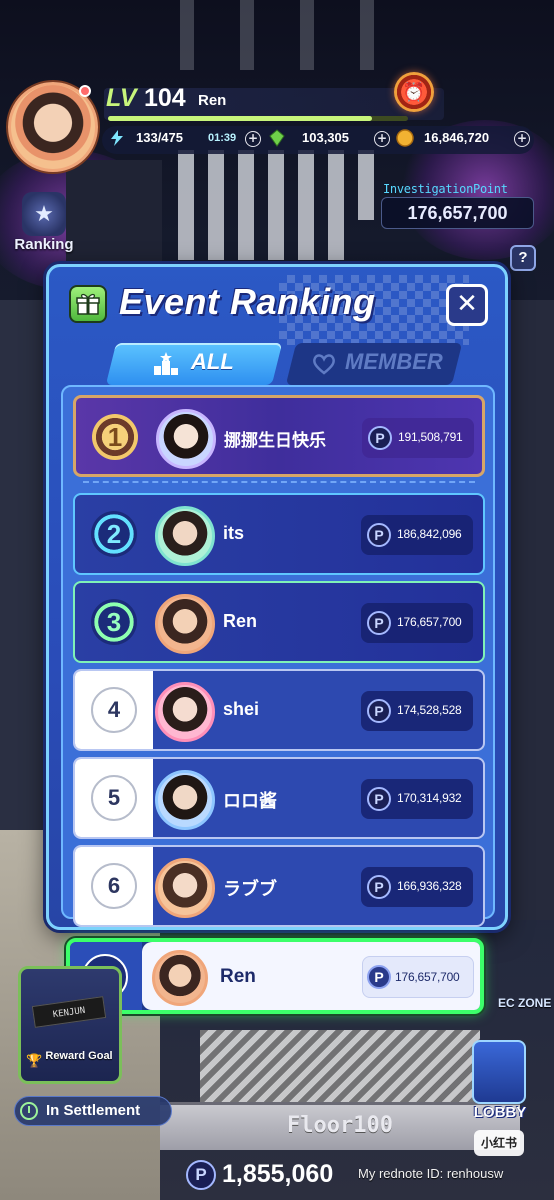 This screenshot has width=554, height=1200. Describe the element at coordinates (29, 1111) in the screenshot. I see `clock-icon` at that location.